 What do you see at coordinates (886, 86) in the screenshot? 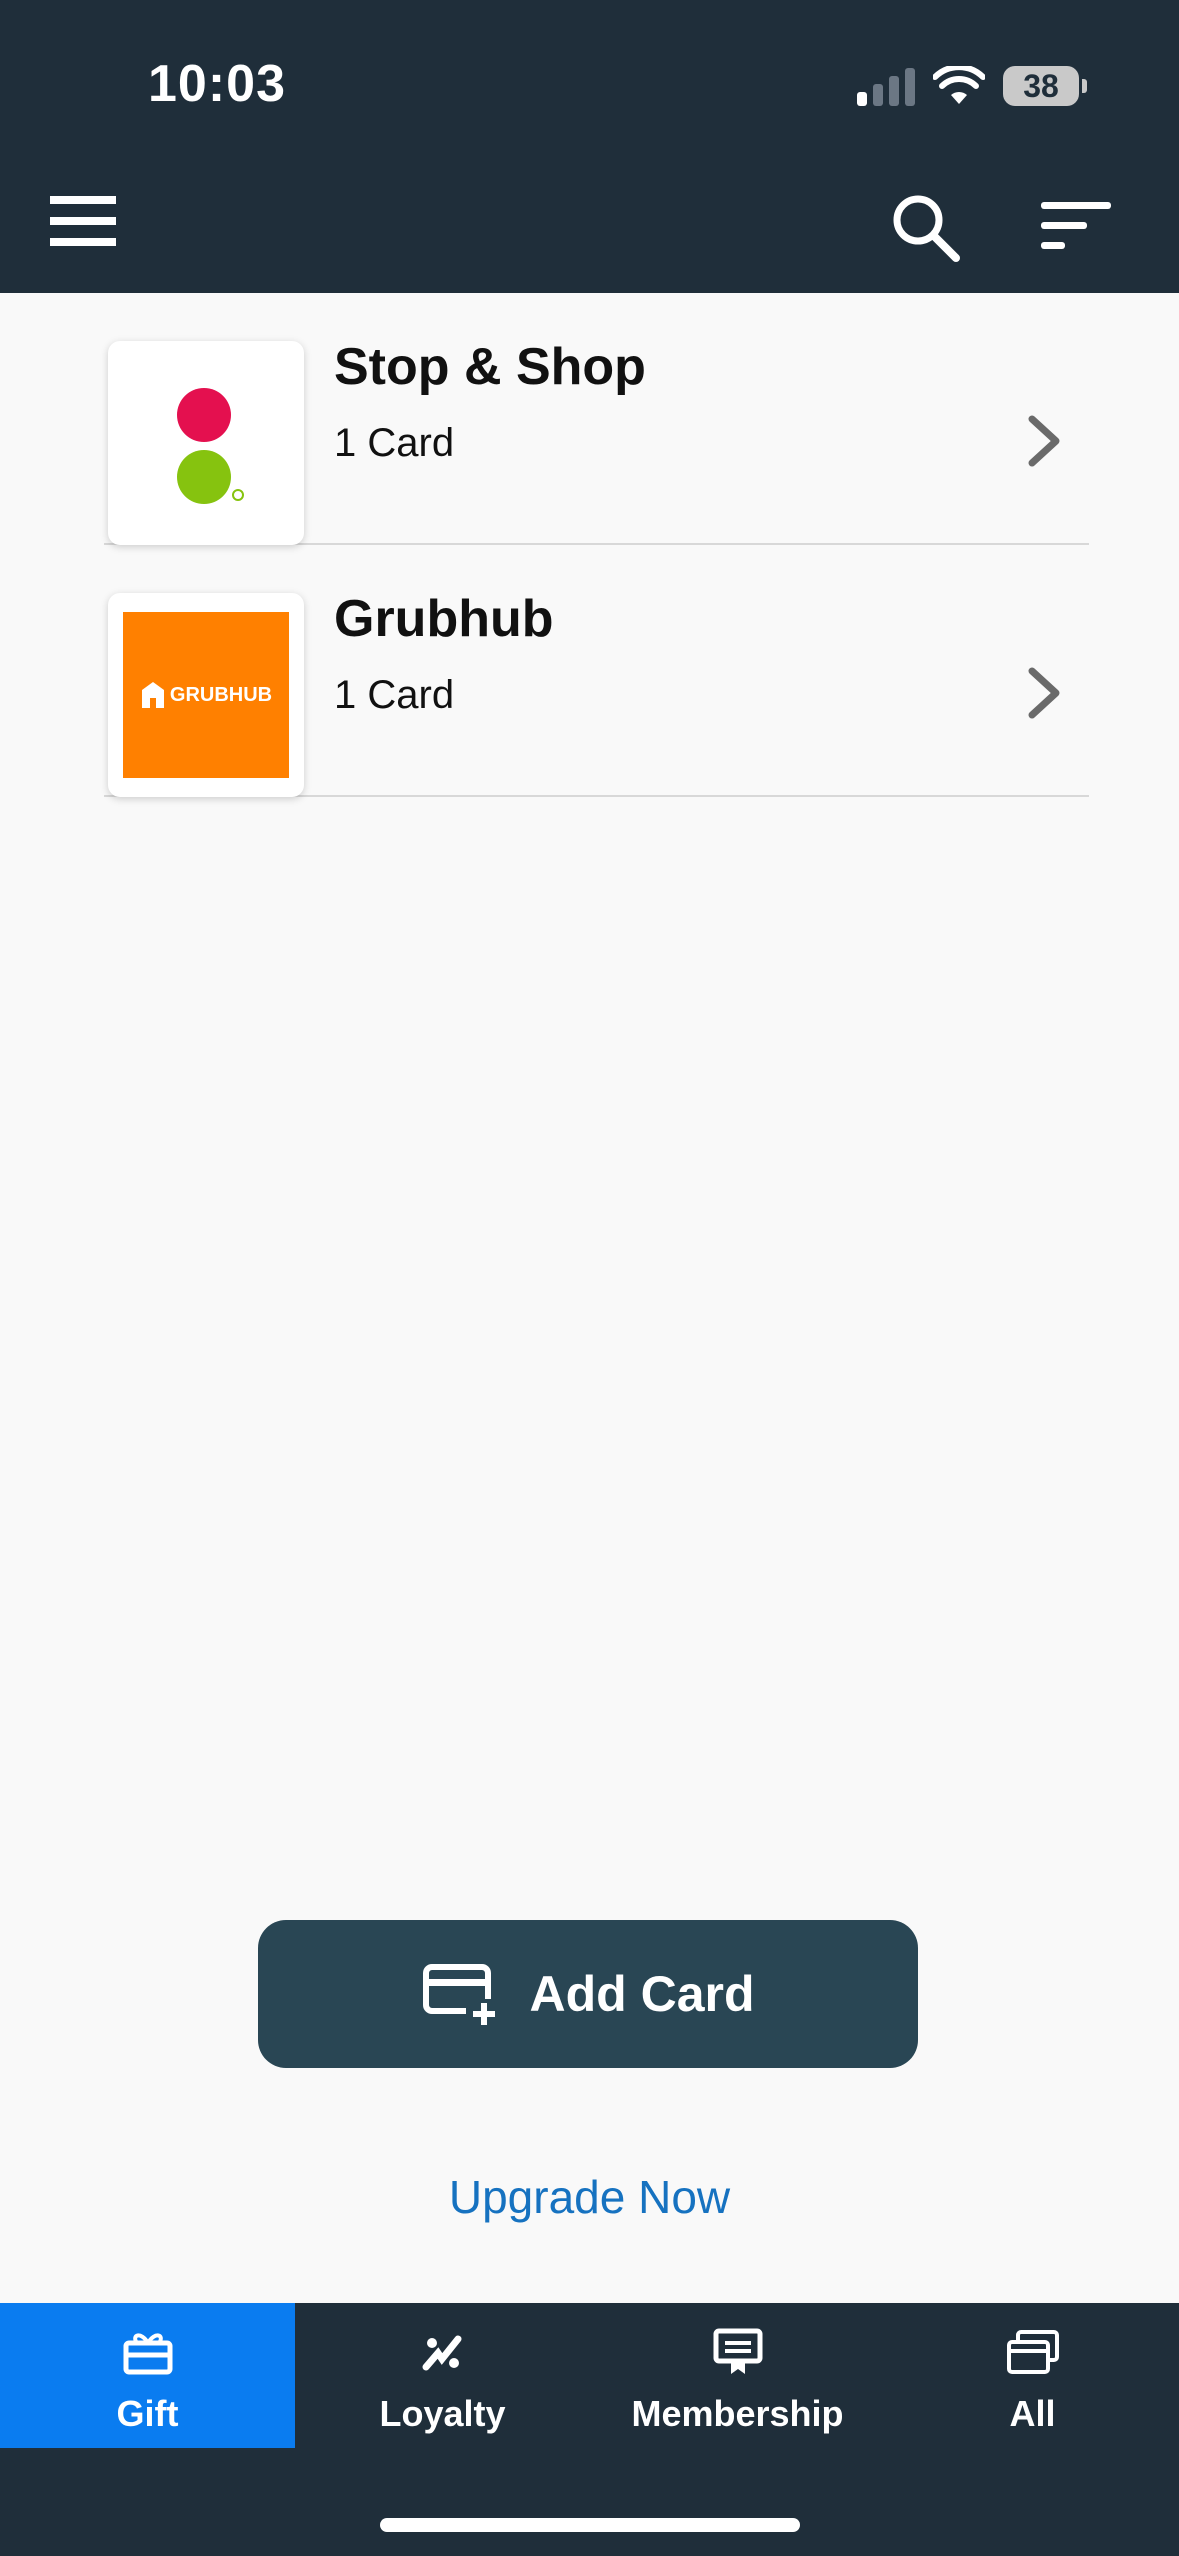
I see `cellular-signal-icon` at bounding box center [886, 86].